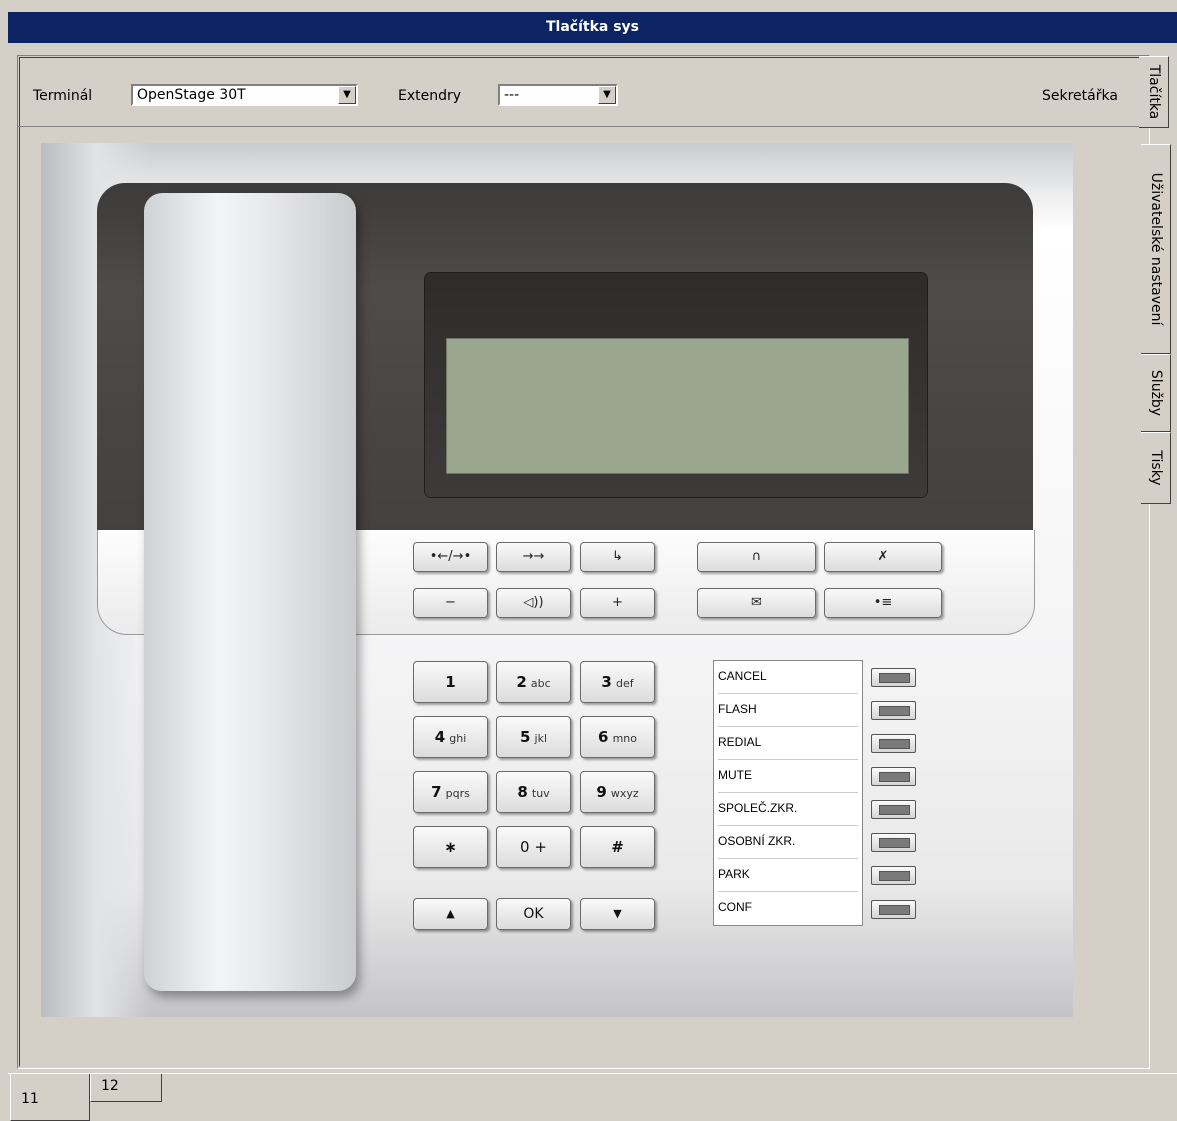 This screenshot has height=1121, width=1177. I want to click on prog-label-flash: FLASH, so click(788, 710).